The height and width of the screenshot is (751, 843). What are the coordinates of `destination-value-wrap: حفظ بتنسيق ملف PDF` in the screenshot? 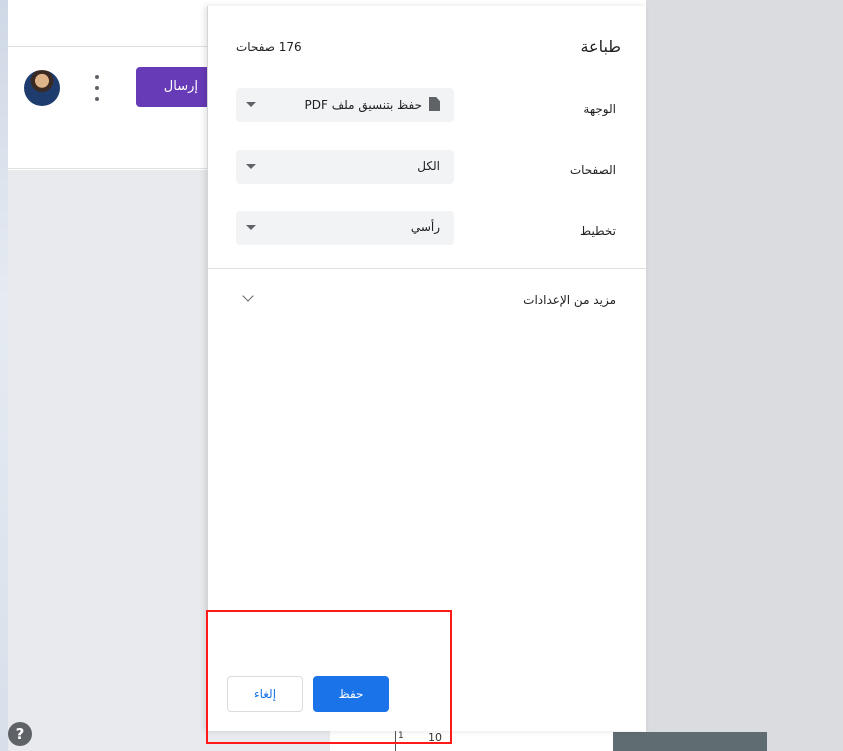 It's located at (372, 104).